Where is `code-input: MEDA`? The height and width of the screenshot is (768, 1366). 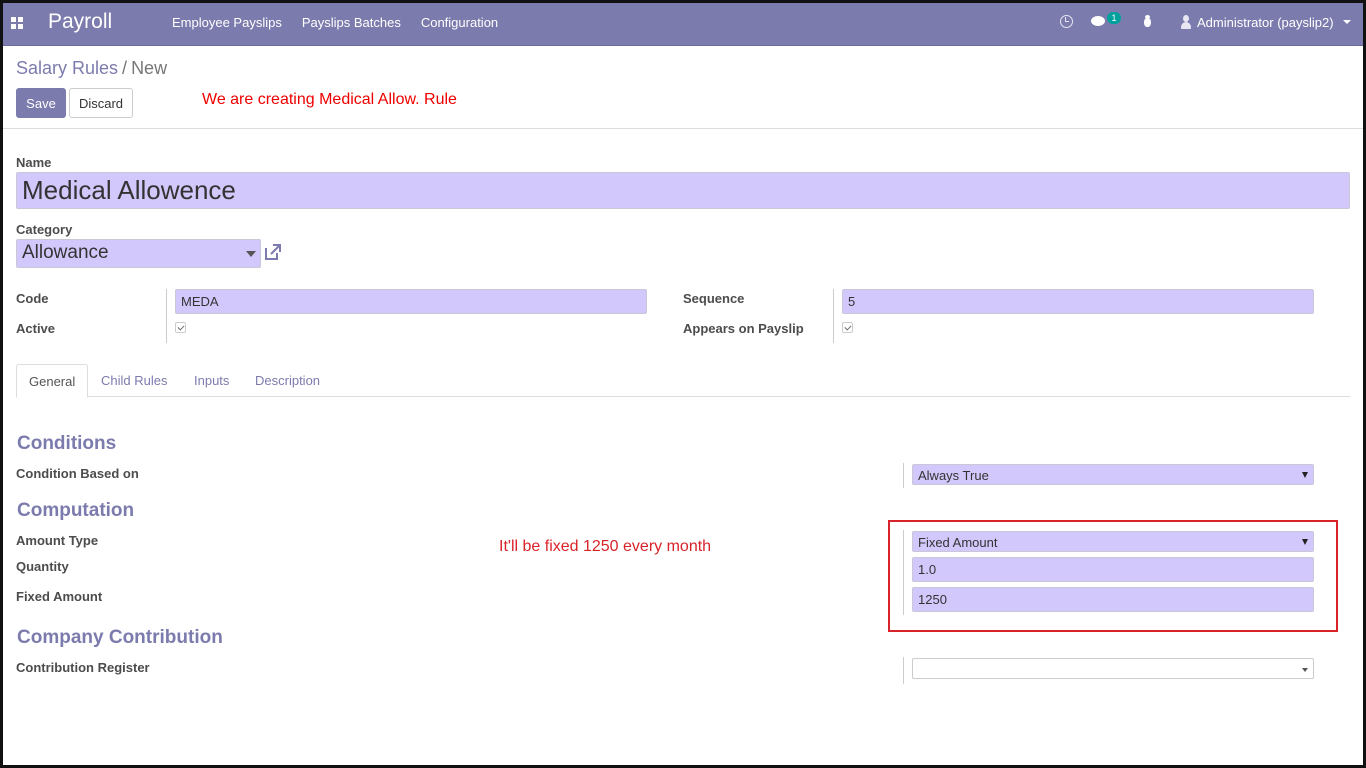
code-input: MEDA is located at coordinates (411, 301).